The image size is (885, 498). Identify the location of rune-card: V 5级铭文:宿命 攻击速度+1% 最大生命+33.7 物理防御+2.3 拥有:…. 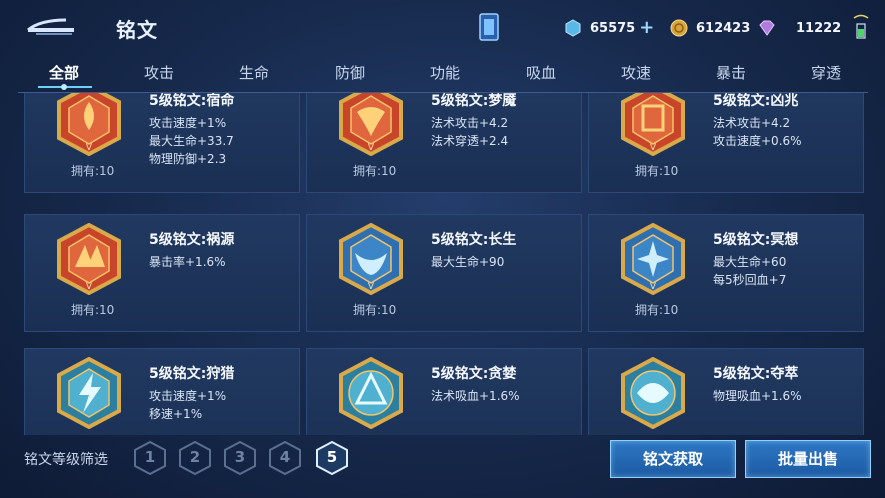
(162, 143).